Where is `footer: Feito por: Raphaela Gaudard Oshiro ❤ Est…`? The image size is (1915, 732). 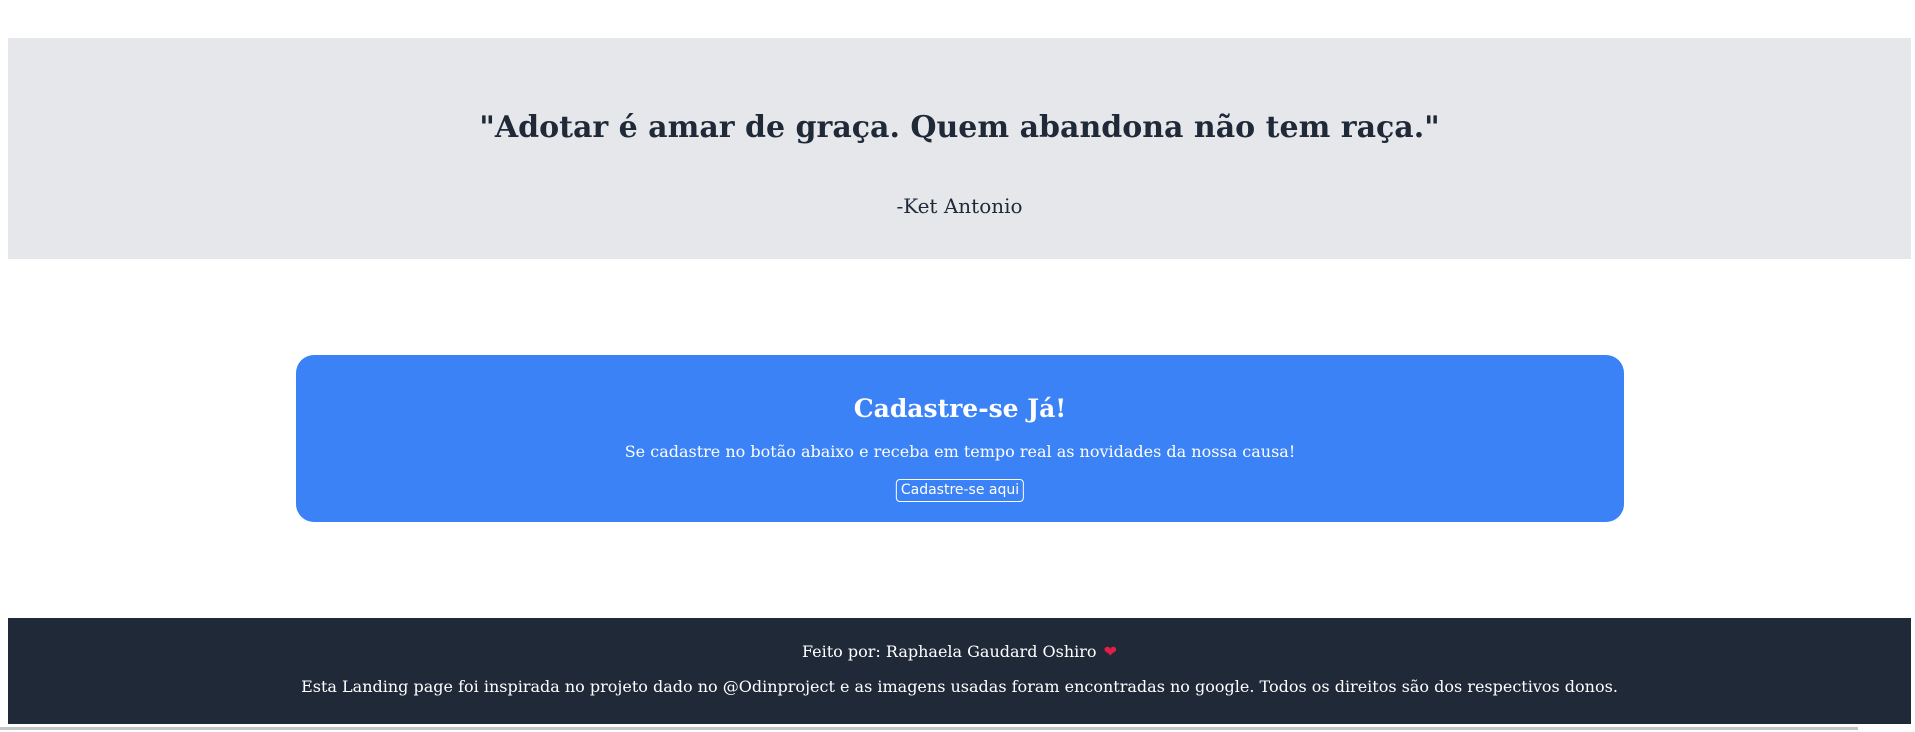
footer: Feito por: Raphaela Gaudard Oshiro ❤ Est… is located at coordinates (959, 671).